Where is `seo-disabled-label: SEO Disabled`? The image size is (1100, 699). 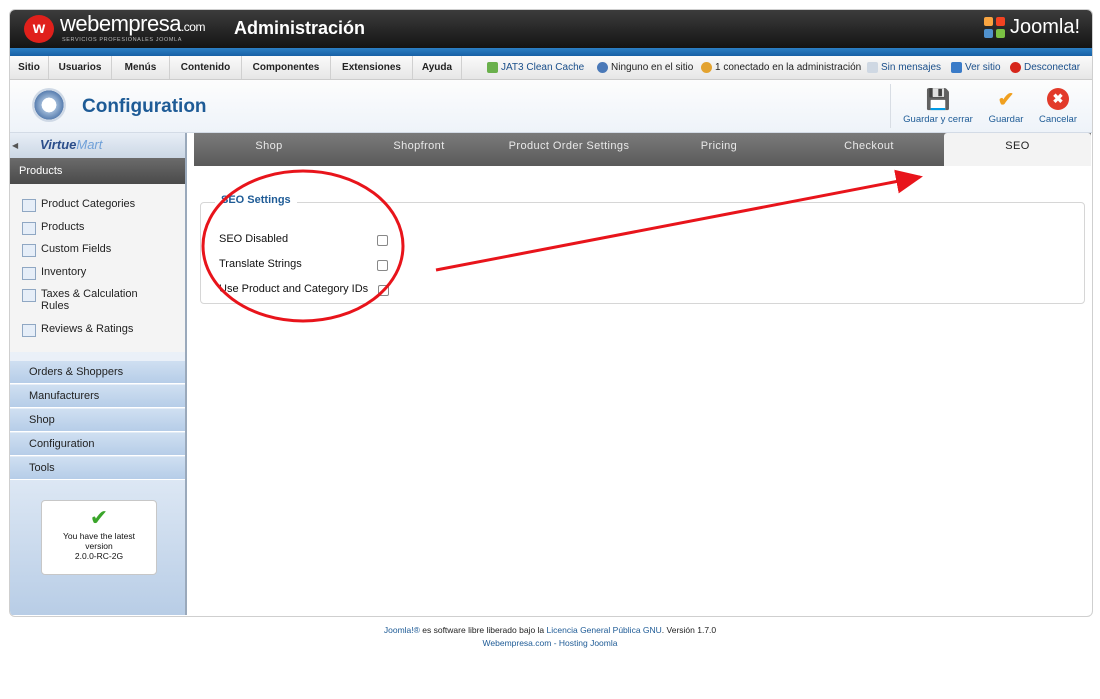
seo-disabled-label: SEO Disabled is located at coordinates (254, 239).